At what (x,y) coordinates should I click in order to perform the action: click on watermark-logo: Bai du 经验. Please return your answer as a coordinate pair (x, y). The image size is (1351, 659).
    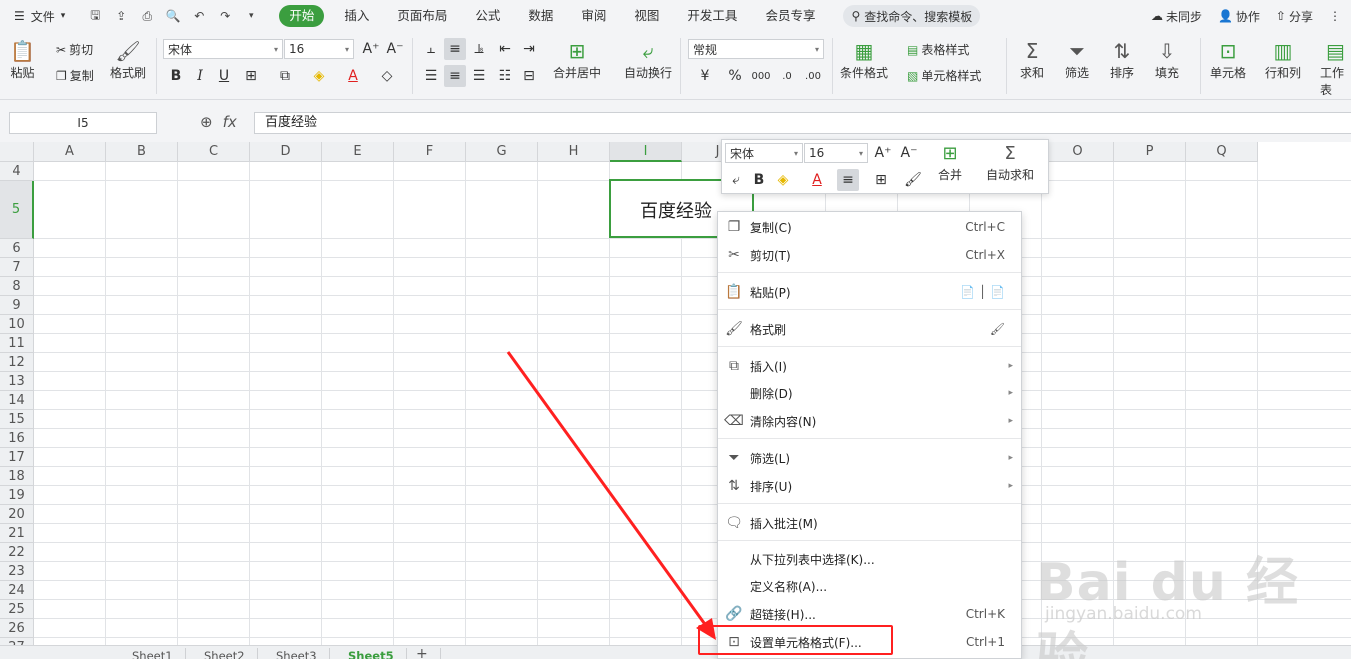
    Looking at the image, I should click on (1167, 606).